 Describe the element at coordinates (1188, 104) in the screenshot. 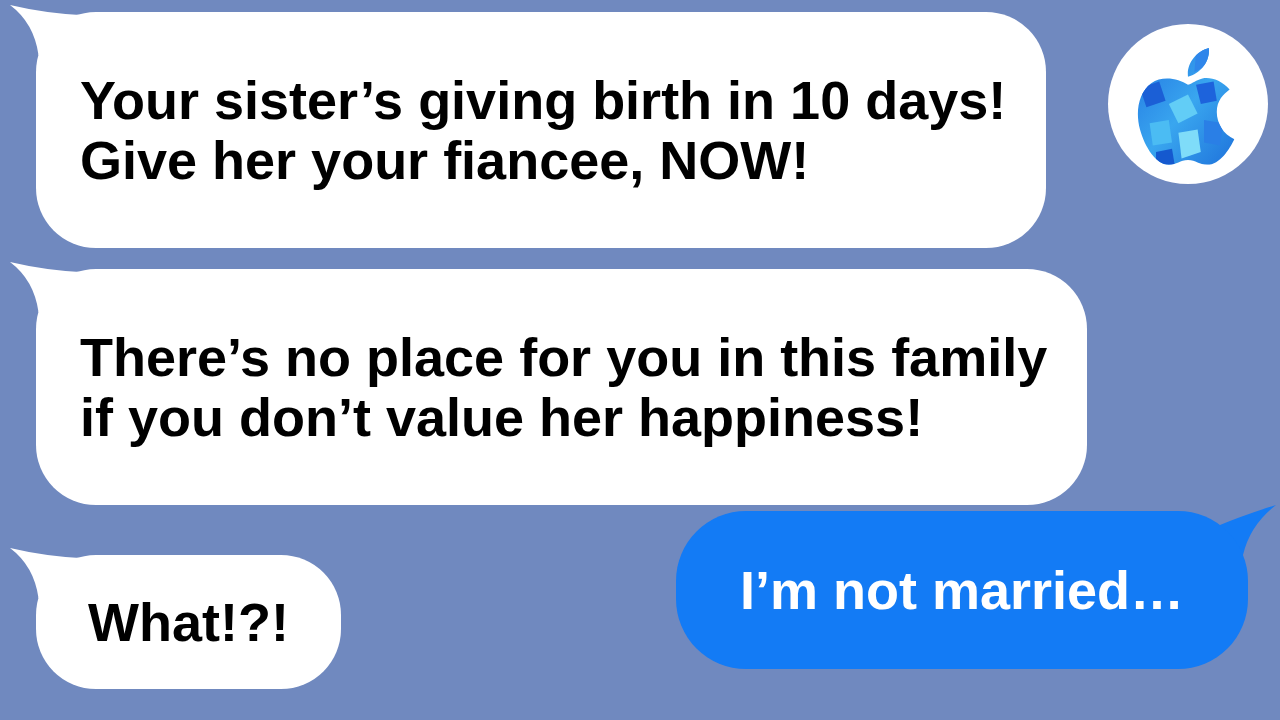

I see `apple-avatar-icon` at that location.